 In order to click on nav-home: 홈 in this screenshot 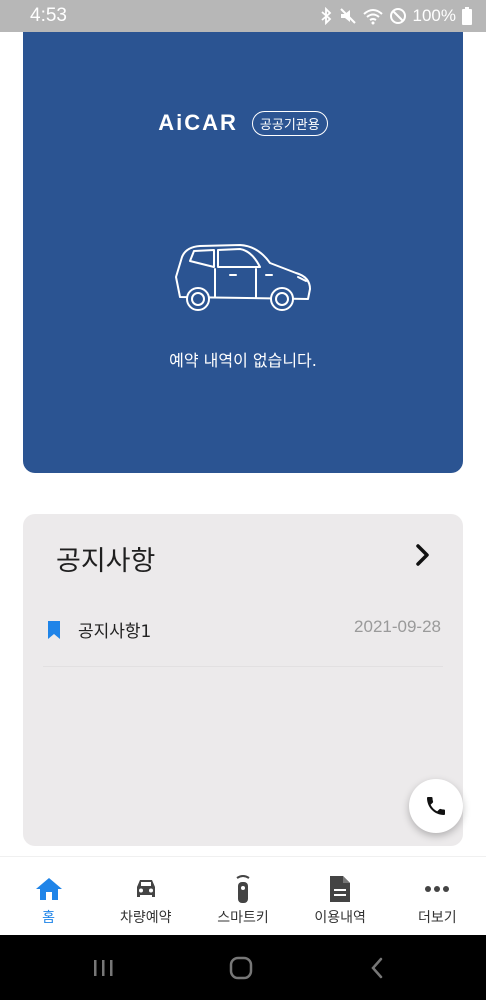, I will do `click(48, 896)`.